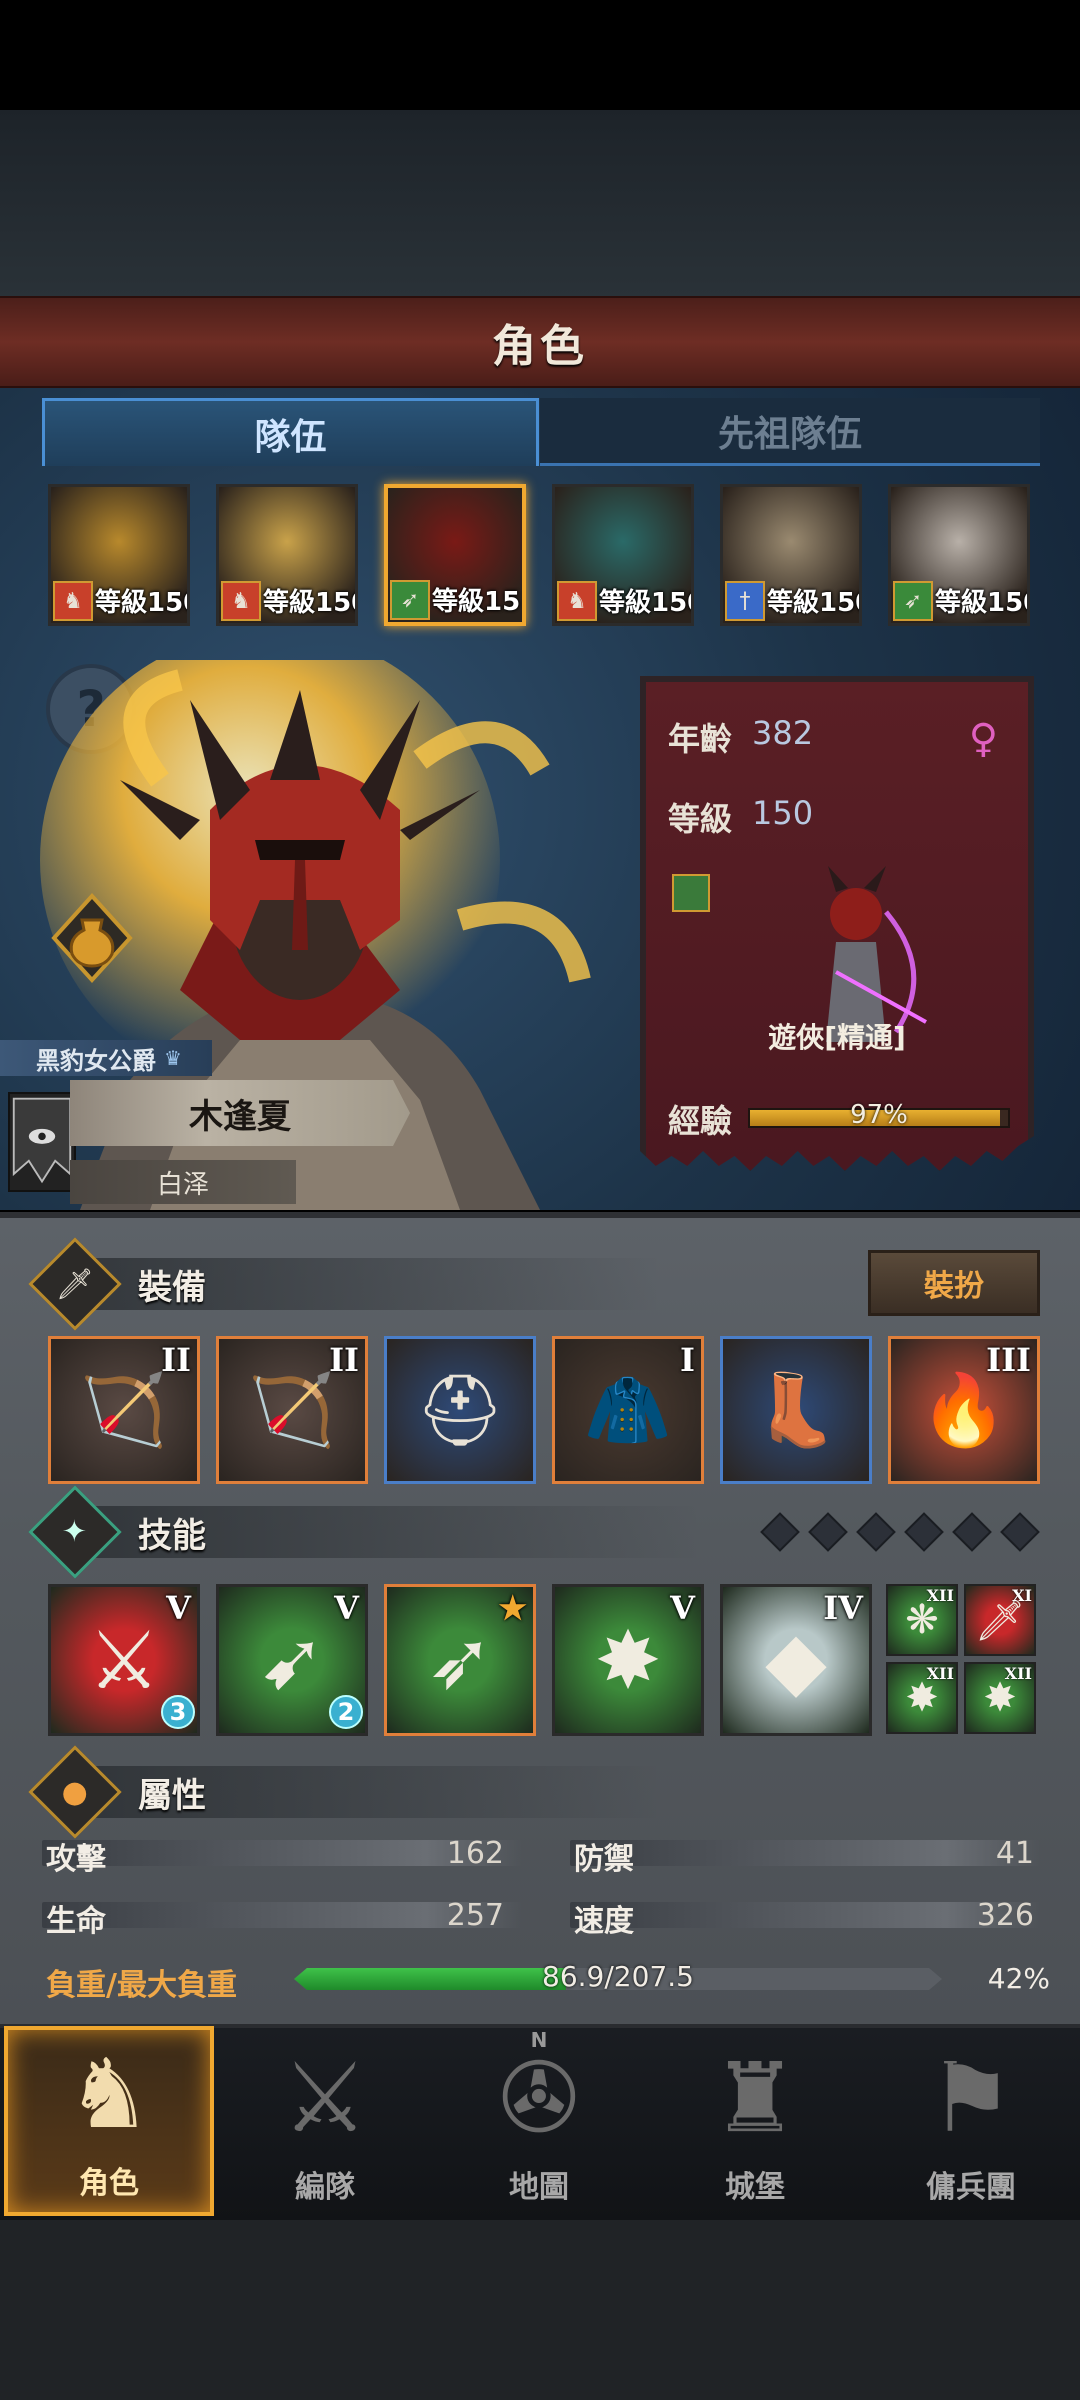 This screenshot has width=1080, height=2400. Describe the element at coordinates (539, 2187) in the screenshot. I see `nav-label: 地圖` at that location.